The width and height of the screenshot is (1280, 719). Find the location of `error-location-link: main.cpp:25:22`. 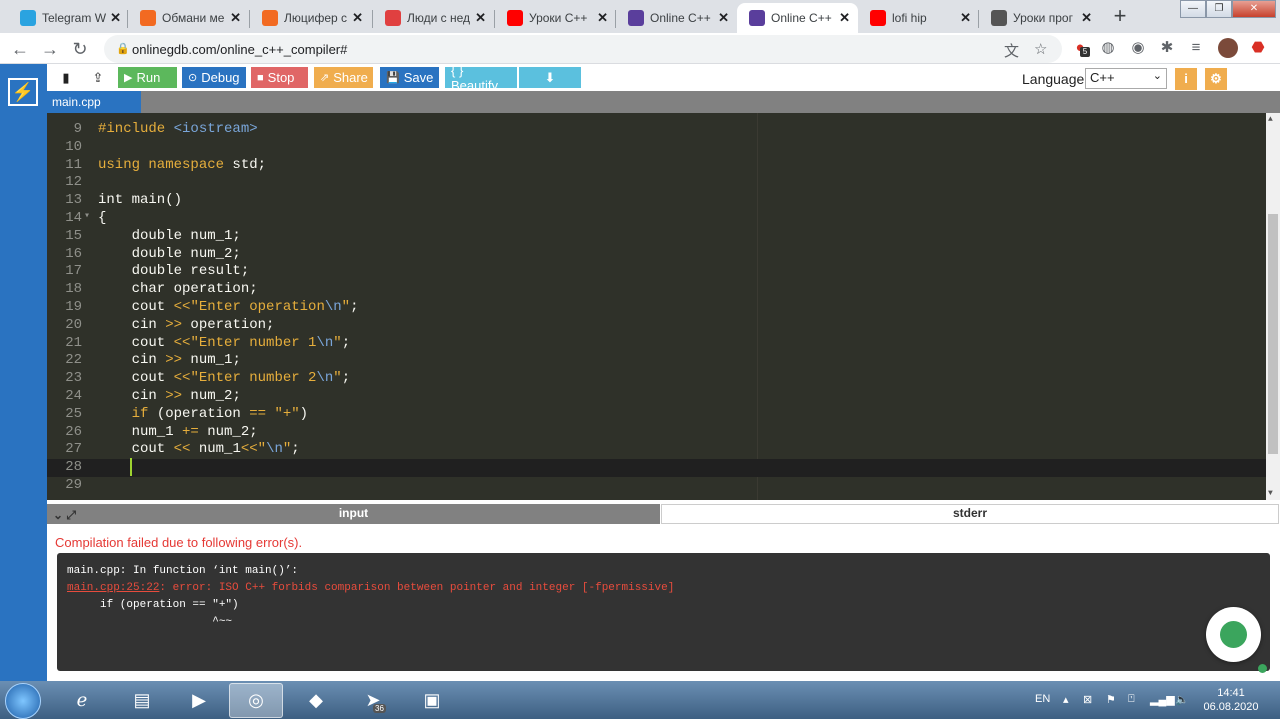

error-location-link: main.cpp:25:22 is located at coordinates (113, 588).